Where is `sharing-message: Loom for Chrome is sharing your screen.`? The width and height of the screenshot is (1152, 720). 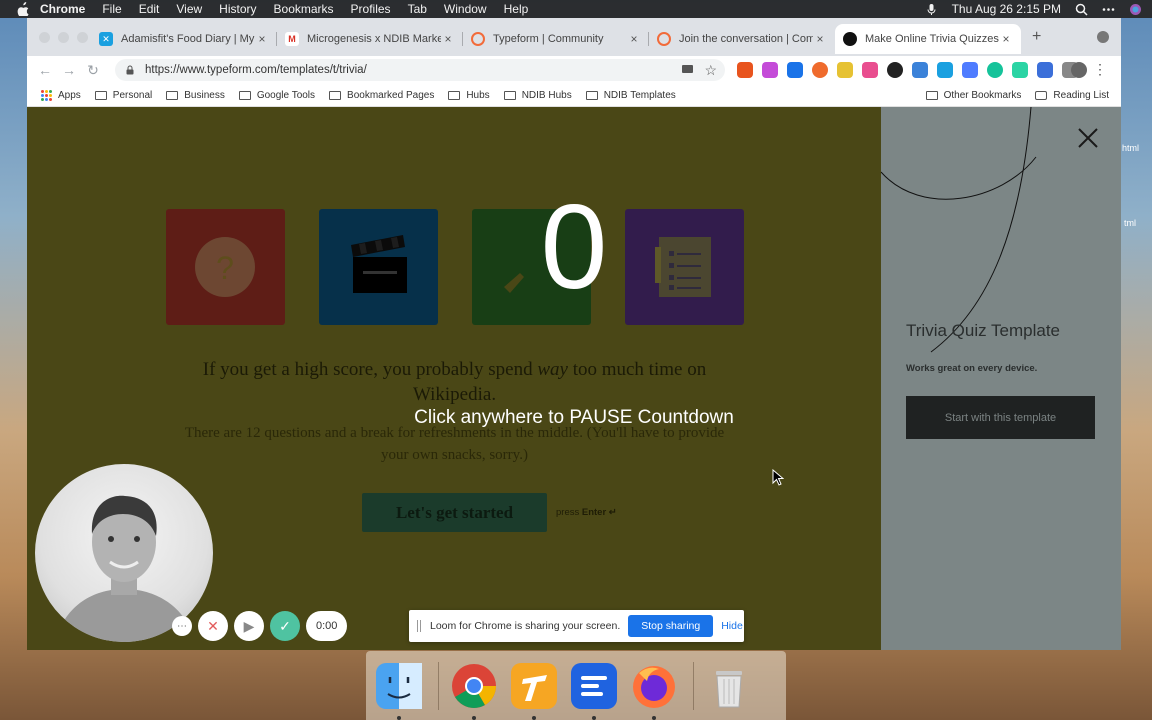 sharing-message: Loom for Chrome is sharing your screen. is located at coordinates (525, 626).